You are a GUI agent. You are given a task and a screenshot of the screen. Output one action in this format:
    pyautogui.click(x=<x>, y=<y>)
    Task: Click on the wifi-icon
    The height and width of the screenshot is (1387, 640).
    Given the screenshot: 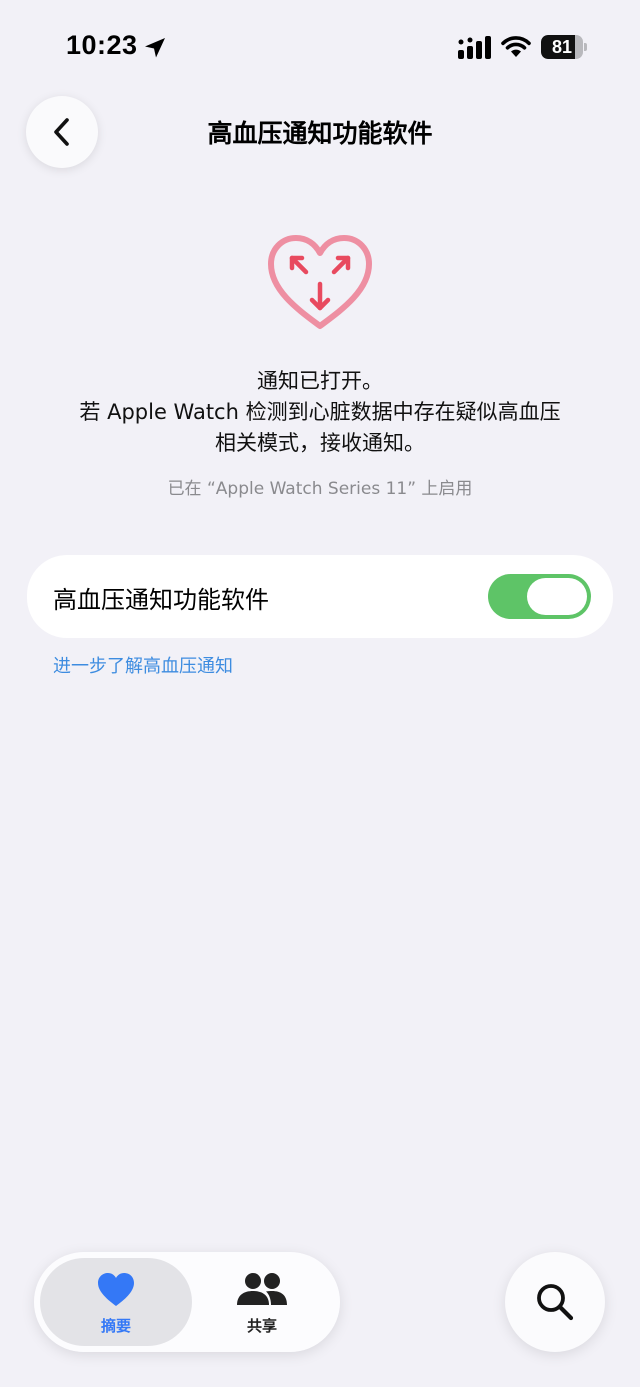 What is the action you would take?
    pyautogui.click(x=516, y=46)
    